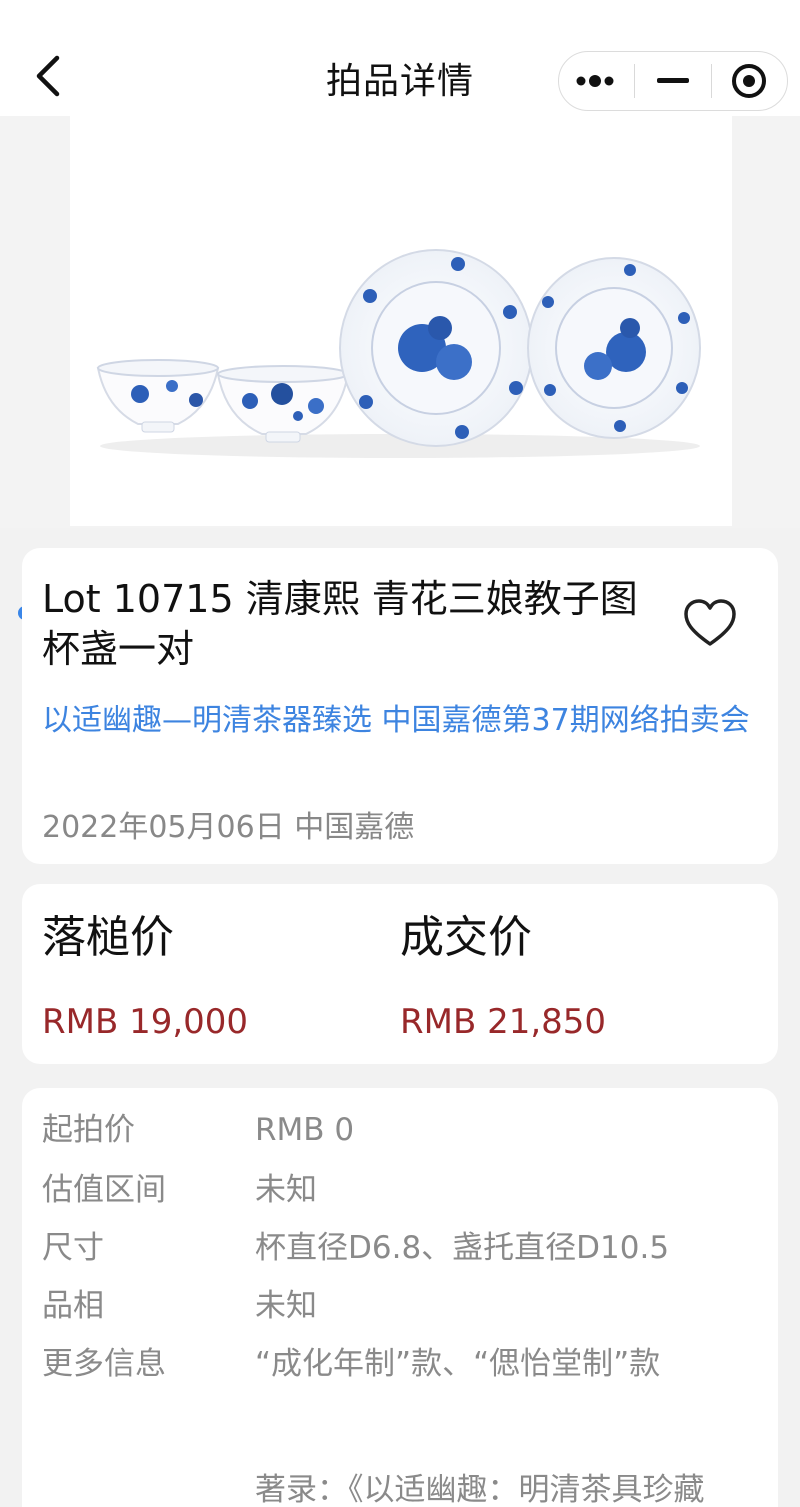 The image size is (800, 1507). Describe the element at coordinates (145, 1022) in the screenshot. I see `hammer-price-value: RMB 19,000` at that location.